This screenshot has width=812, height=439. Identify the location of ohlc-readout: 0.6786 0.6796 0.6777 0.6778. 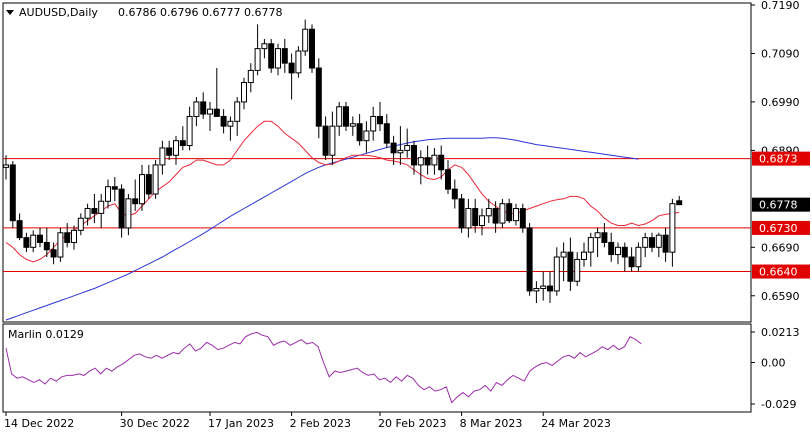
(200, 12).